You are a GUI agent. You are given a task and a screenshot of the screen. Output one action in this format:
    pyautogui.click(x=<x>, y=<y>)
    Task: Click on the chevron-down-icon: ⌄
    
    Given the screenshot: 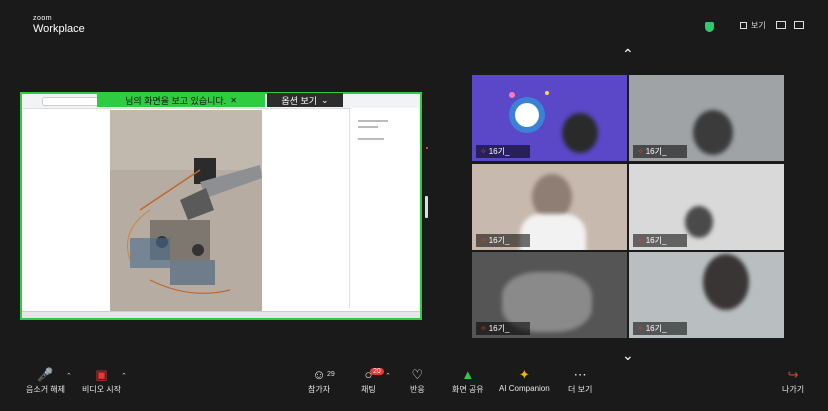 What is the action you would take?
    pyautogui.click(x=325, y=99)
    